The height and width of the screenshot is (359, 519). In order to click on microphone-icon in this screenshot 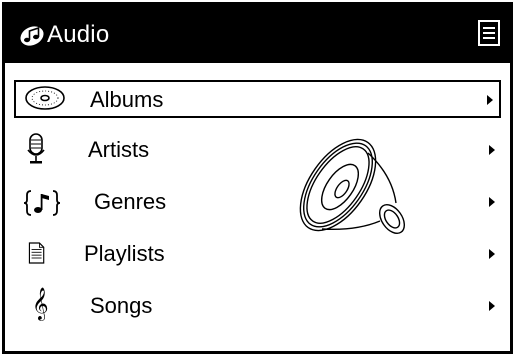, I will do `click(36, 148)`.